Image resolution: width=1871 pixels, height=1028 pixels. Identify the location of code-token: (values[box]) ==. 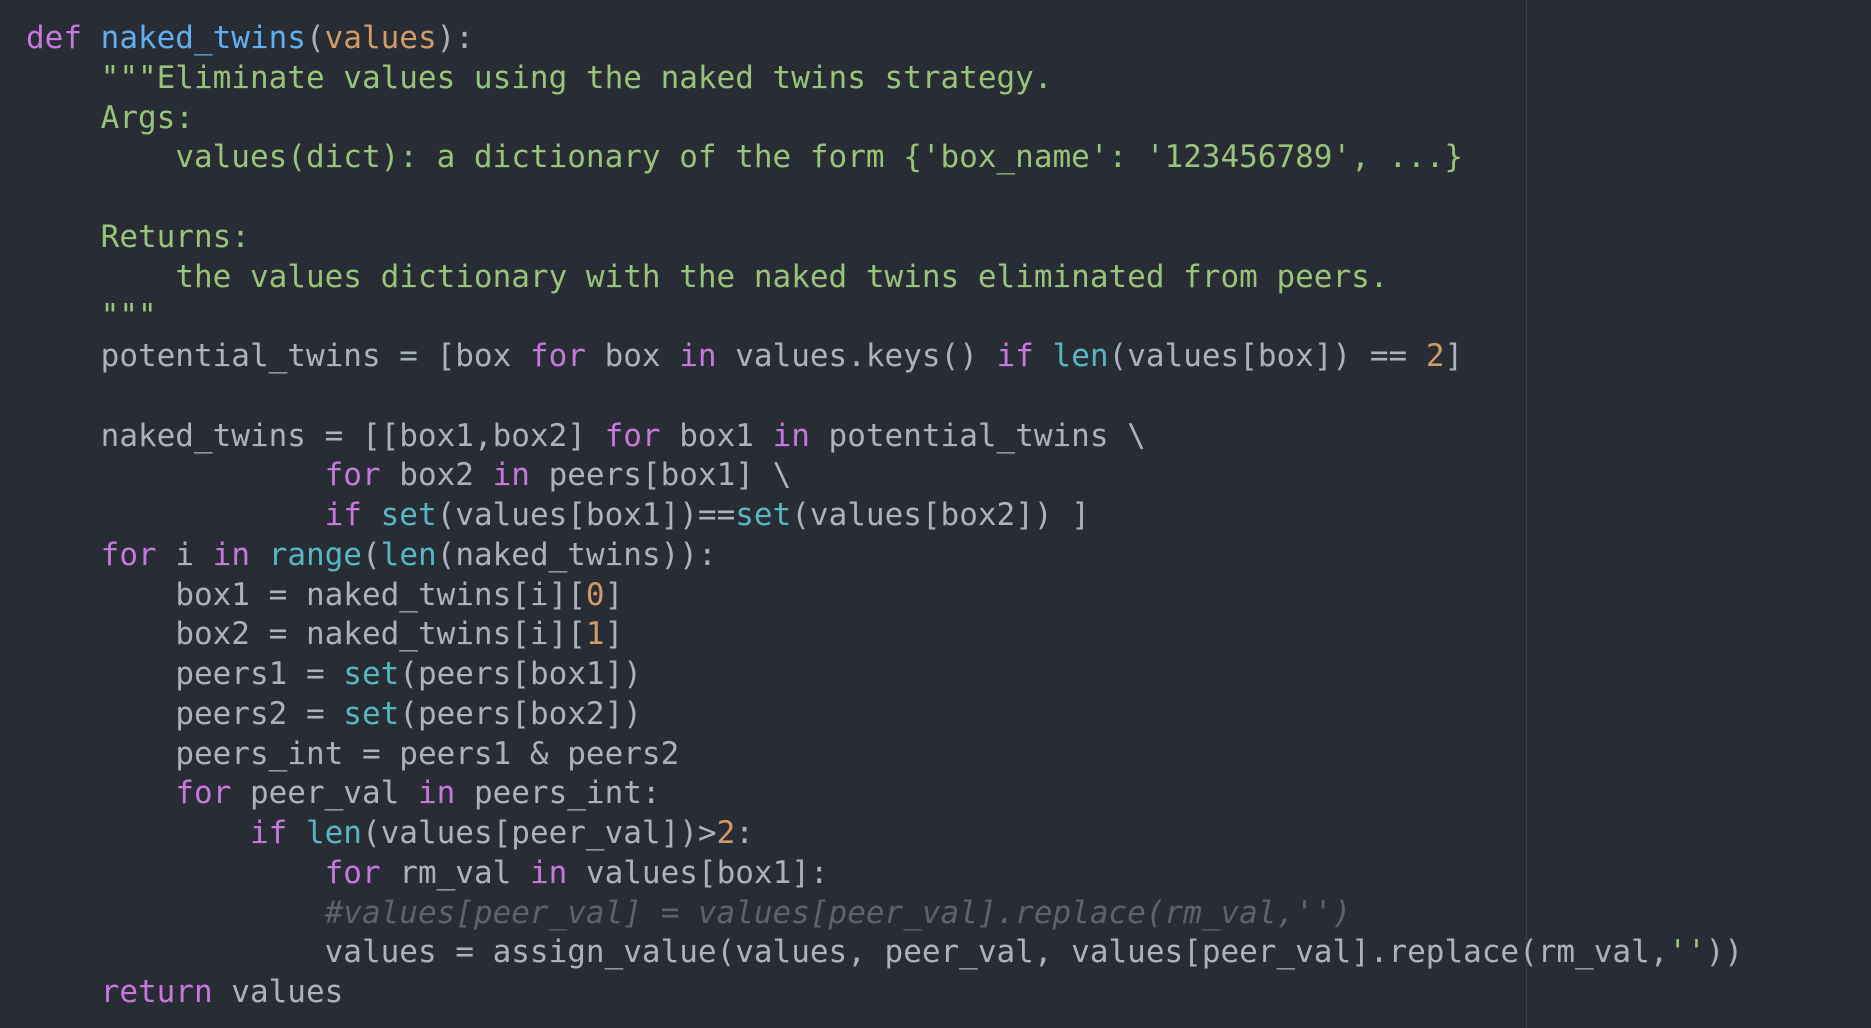
(1267, 356).